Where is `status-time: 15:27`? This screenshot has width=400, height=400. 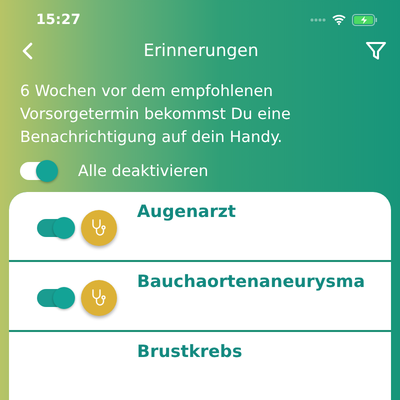
status-time: 15:27 is located at coordinates (58, 20).